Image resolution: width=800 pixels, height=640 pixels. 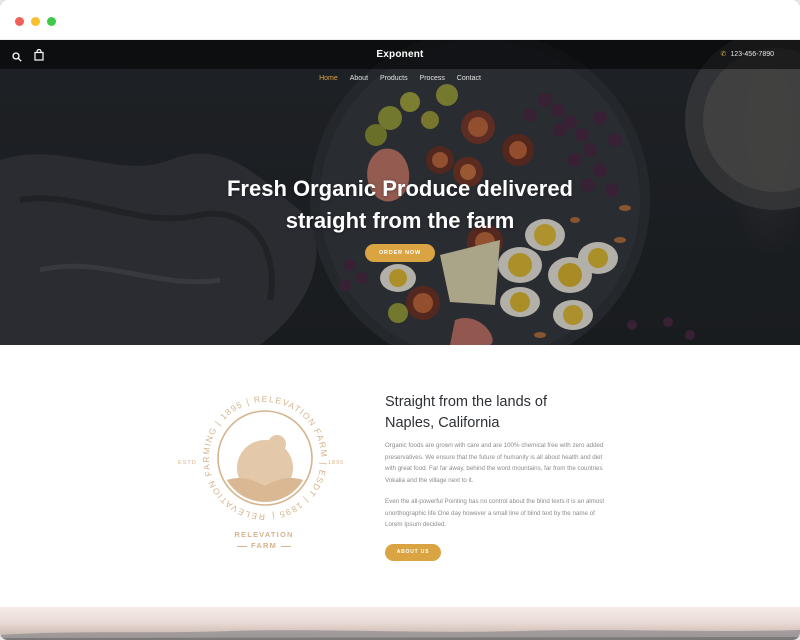 What do you see at coordinates (51, 21) in the screenshot?
I see `maximize-window-button` at bounding box center [51, 21].